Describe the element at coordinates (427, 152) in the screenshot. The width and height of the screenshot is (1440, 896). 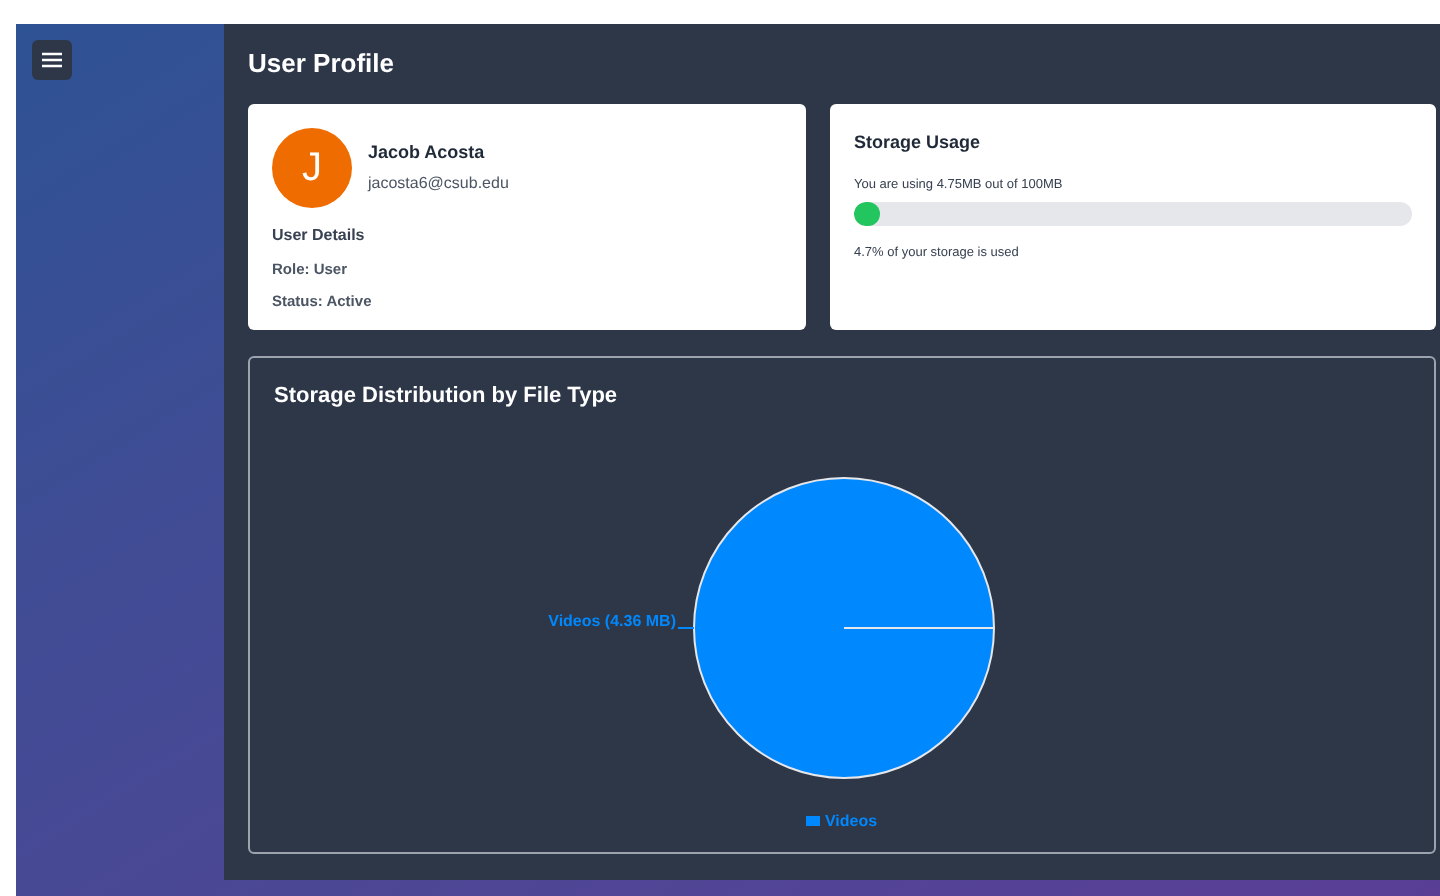
I see `user-name: Jacob Acosta` at that location.